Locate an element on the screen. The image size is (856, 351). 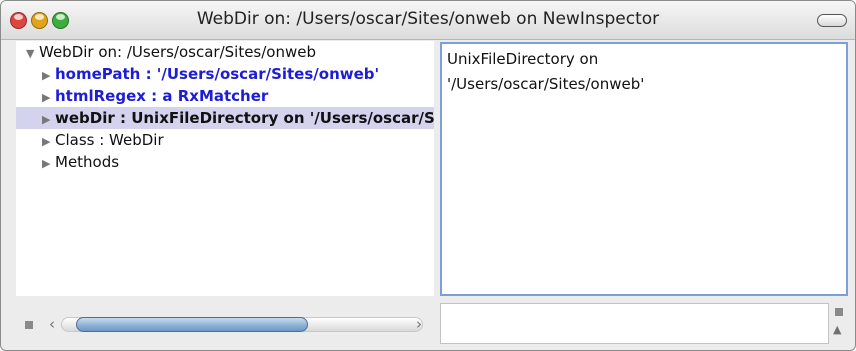
toolbar-toggle-button is located at coordinates (832, 20).